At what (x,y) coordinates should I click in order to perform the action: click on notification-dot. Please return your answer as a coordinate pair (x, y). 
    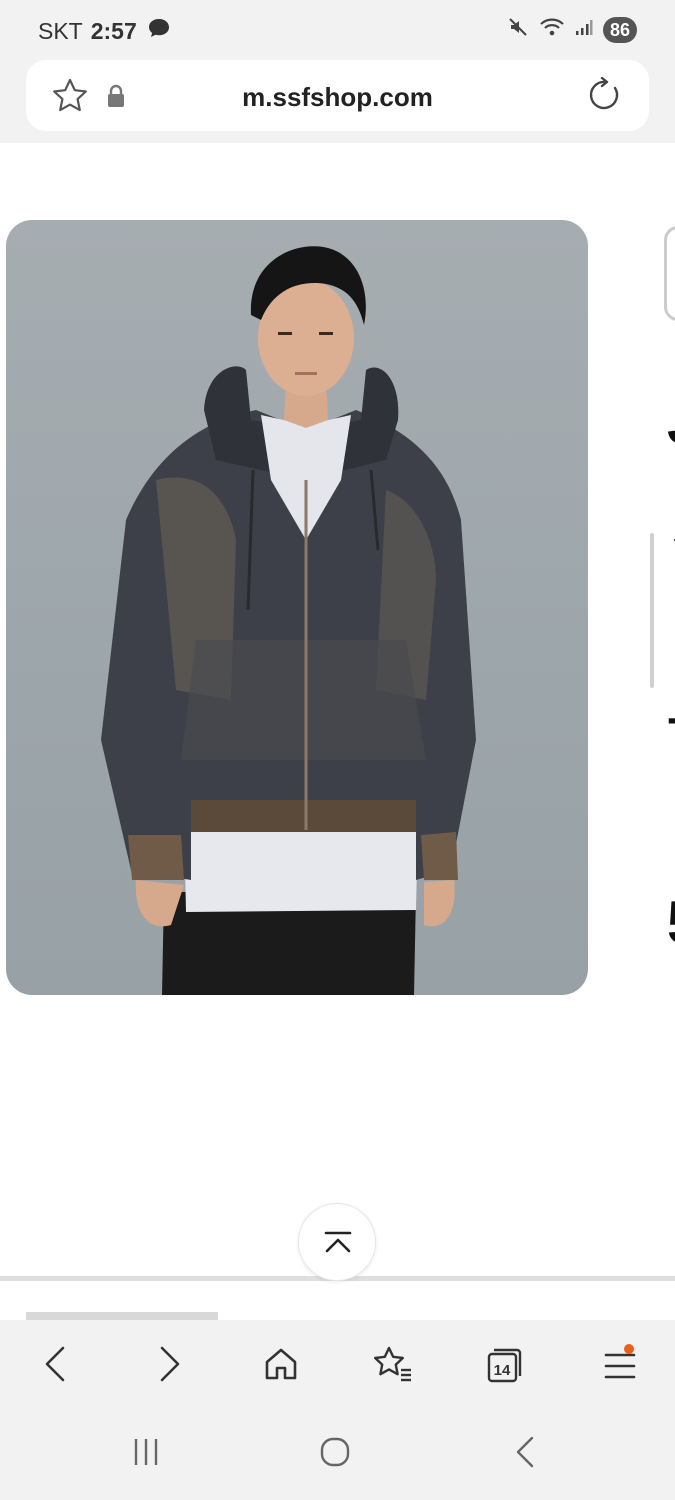
    Looking at the image, I should click on (629, 1349).